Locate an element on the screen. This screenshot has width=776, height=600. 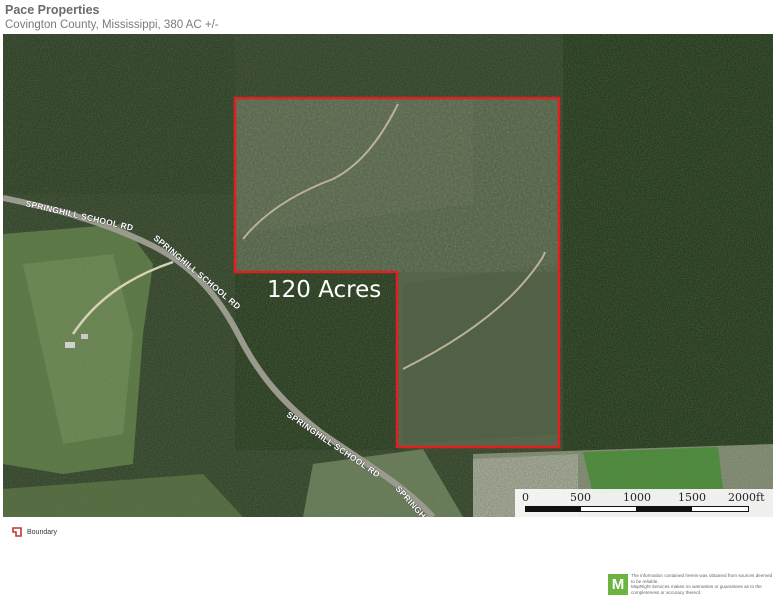
scale-bar: 0 500 1000 1500 2000ft is located at coordinates (644, 503).